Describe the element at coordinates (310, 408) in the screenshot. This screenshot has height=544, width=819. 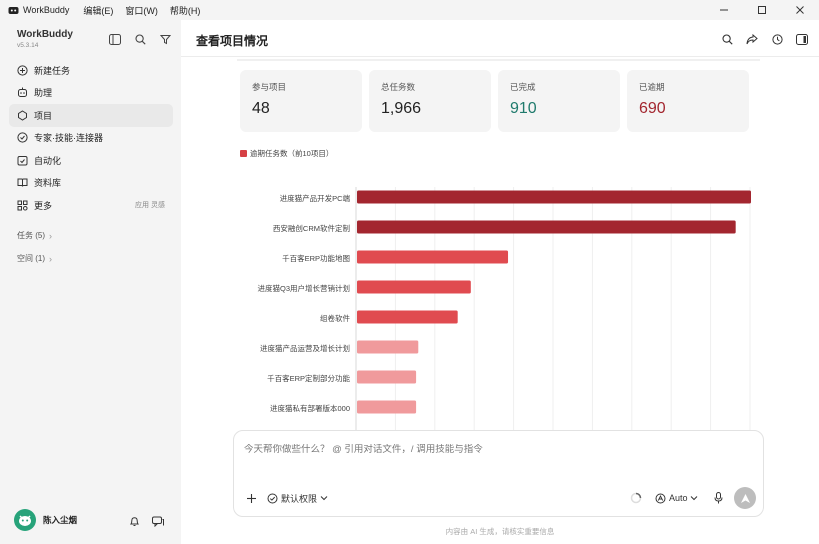
I see `chart-category-label: 进度猫私有部署版本000` at that location.